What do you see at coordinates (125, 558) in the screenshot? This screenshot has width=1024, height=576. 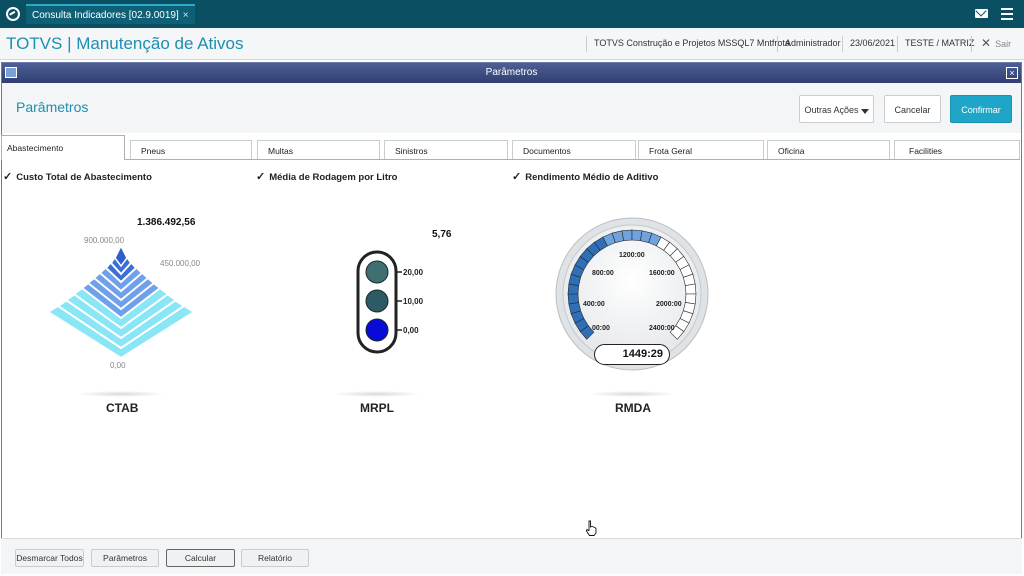 I see `parameters-button: Parâmetros` at bounding box center [125, 558].